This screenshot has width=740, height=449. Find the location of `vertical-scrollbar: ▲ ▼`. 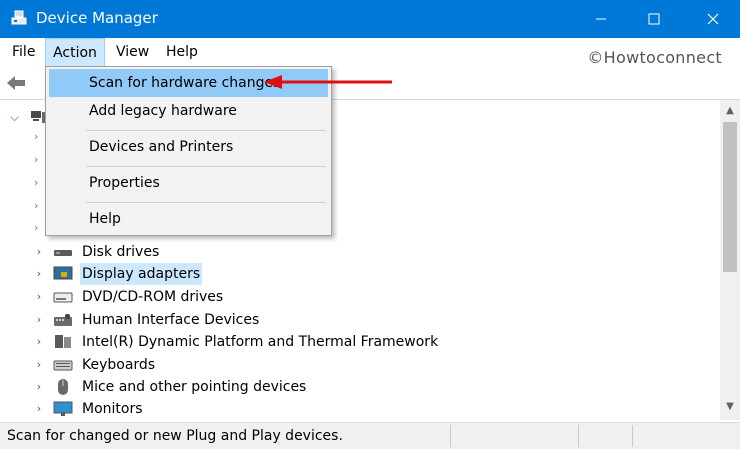

vertical-scrollbar: ▲ ▼ is located at coordinates (730, 260).